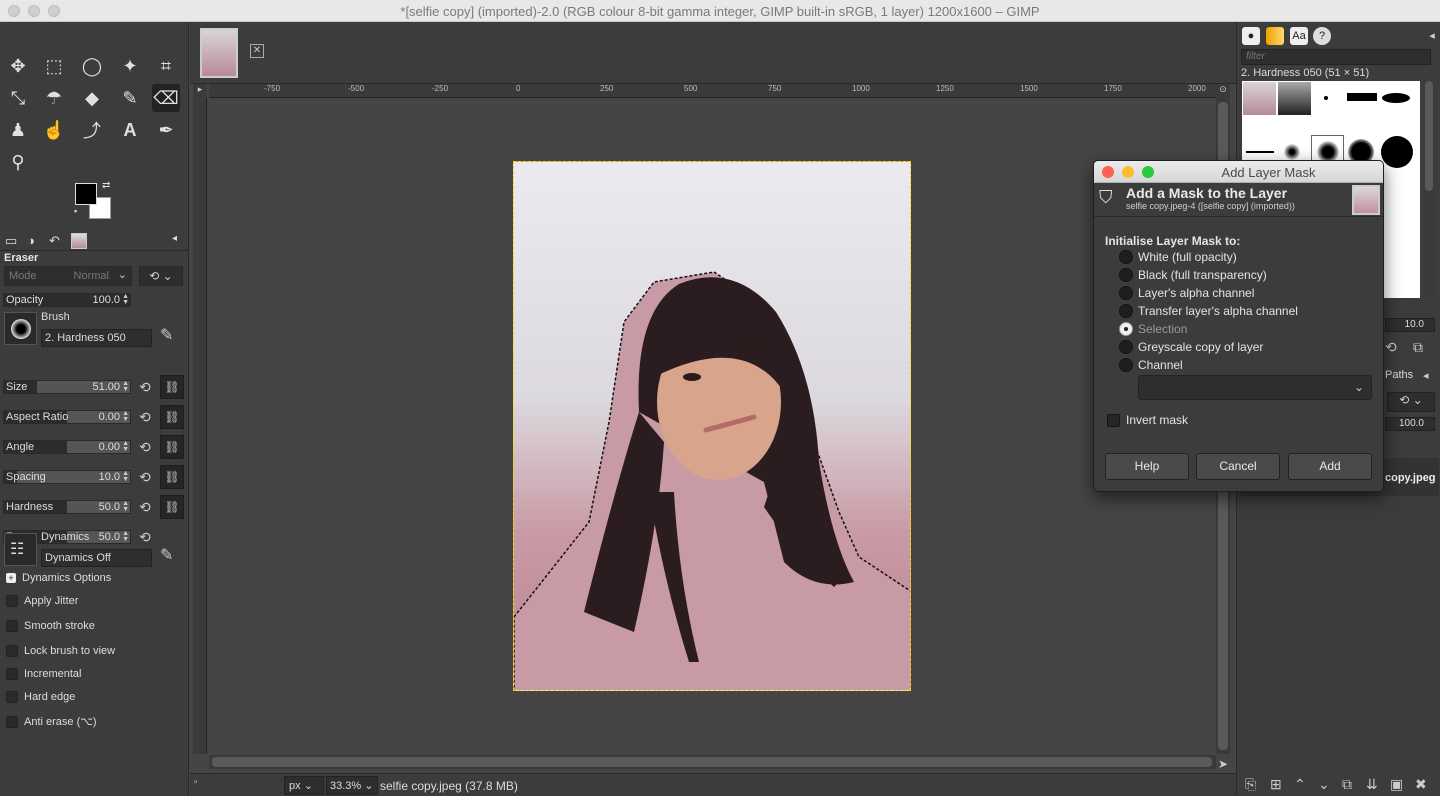  What do you see at coordinates (1275, 36) in the screenshot?
I see `patterns-tab-icon` at bounding box center [1275, 36].